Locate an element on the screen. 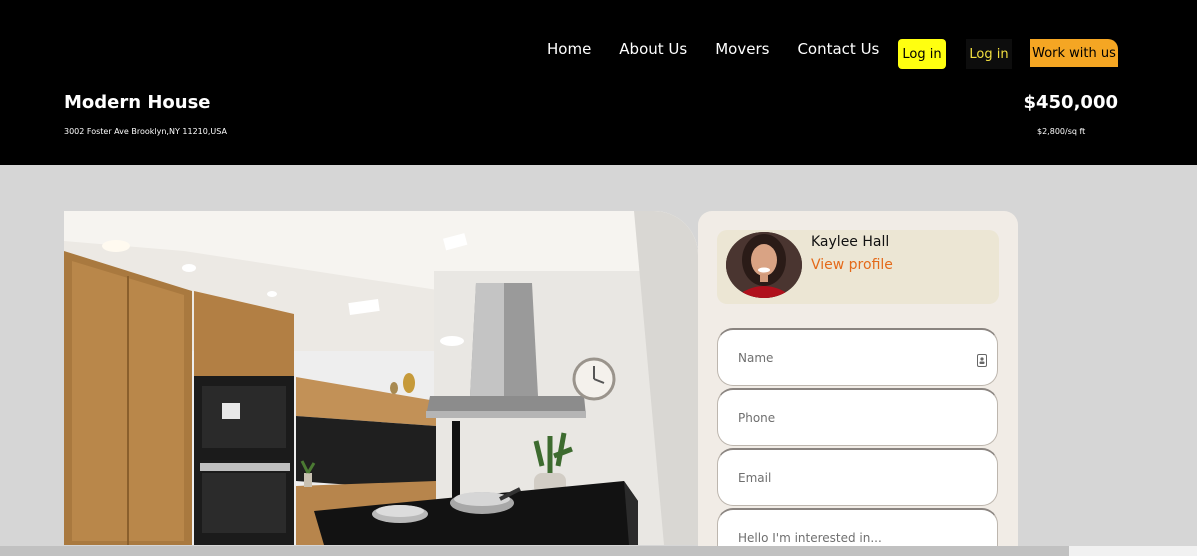 This screenshot has height=556, width=1197. property-price: $450,000 is located at coordinates (1070, 102).